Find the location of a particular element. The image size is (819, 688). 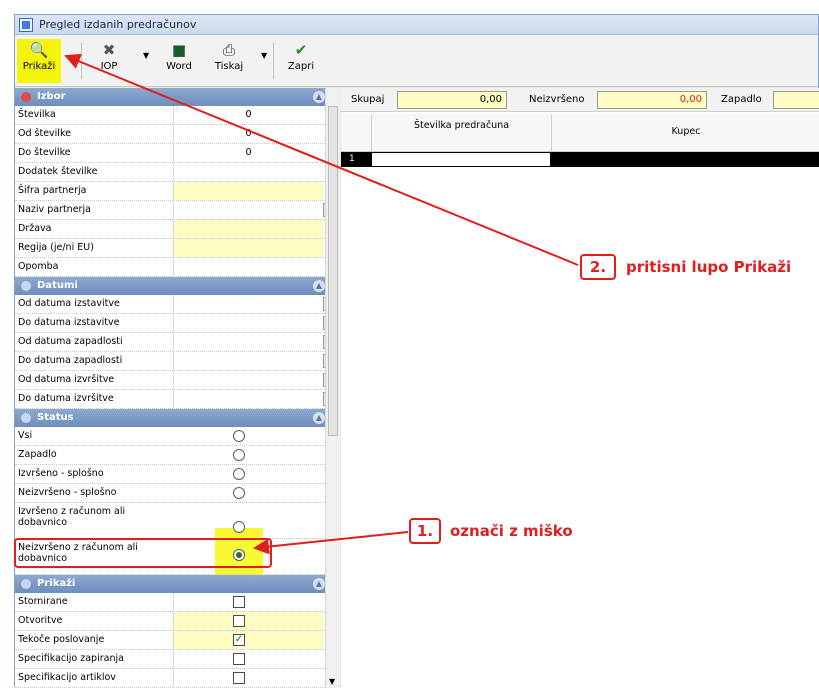

word-button: ■ Word is located at coordinates (179, 61).